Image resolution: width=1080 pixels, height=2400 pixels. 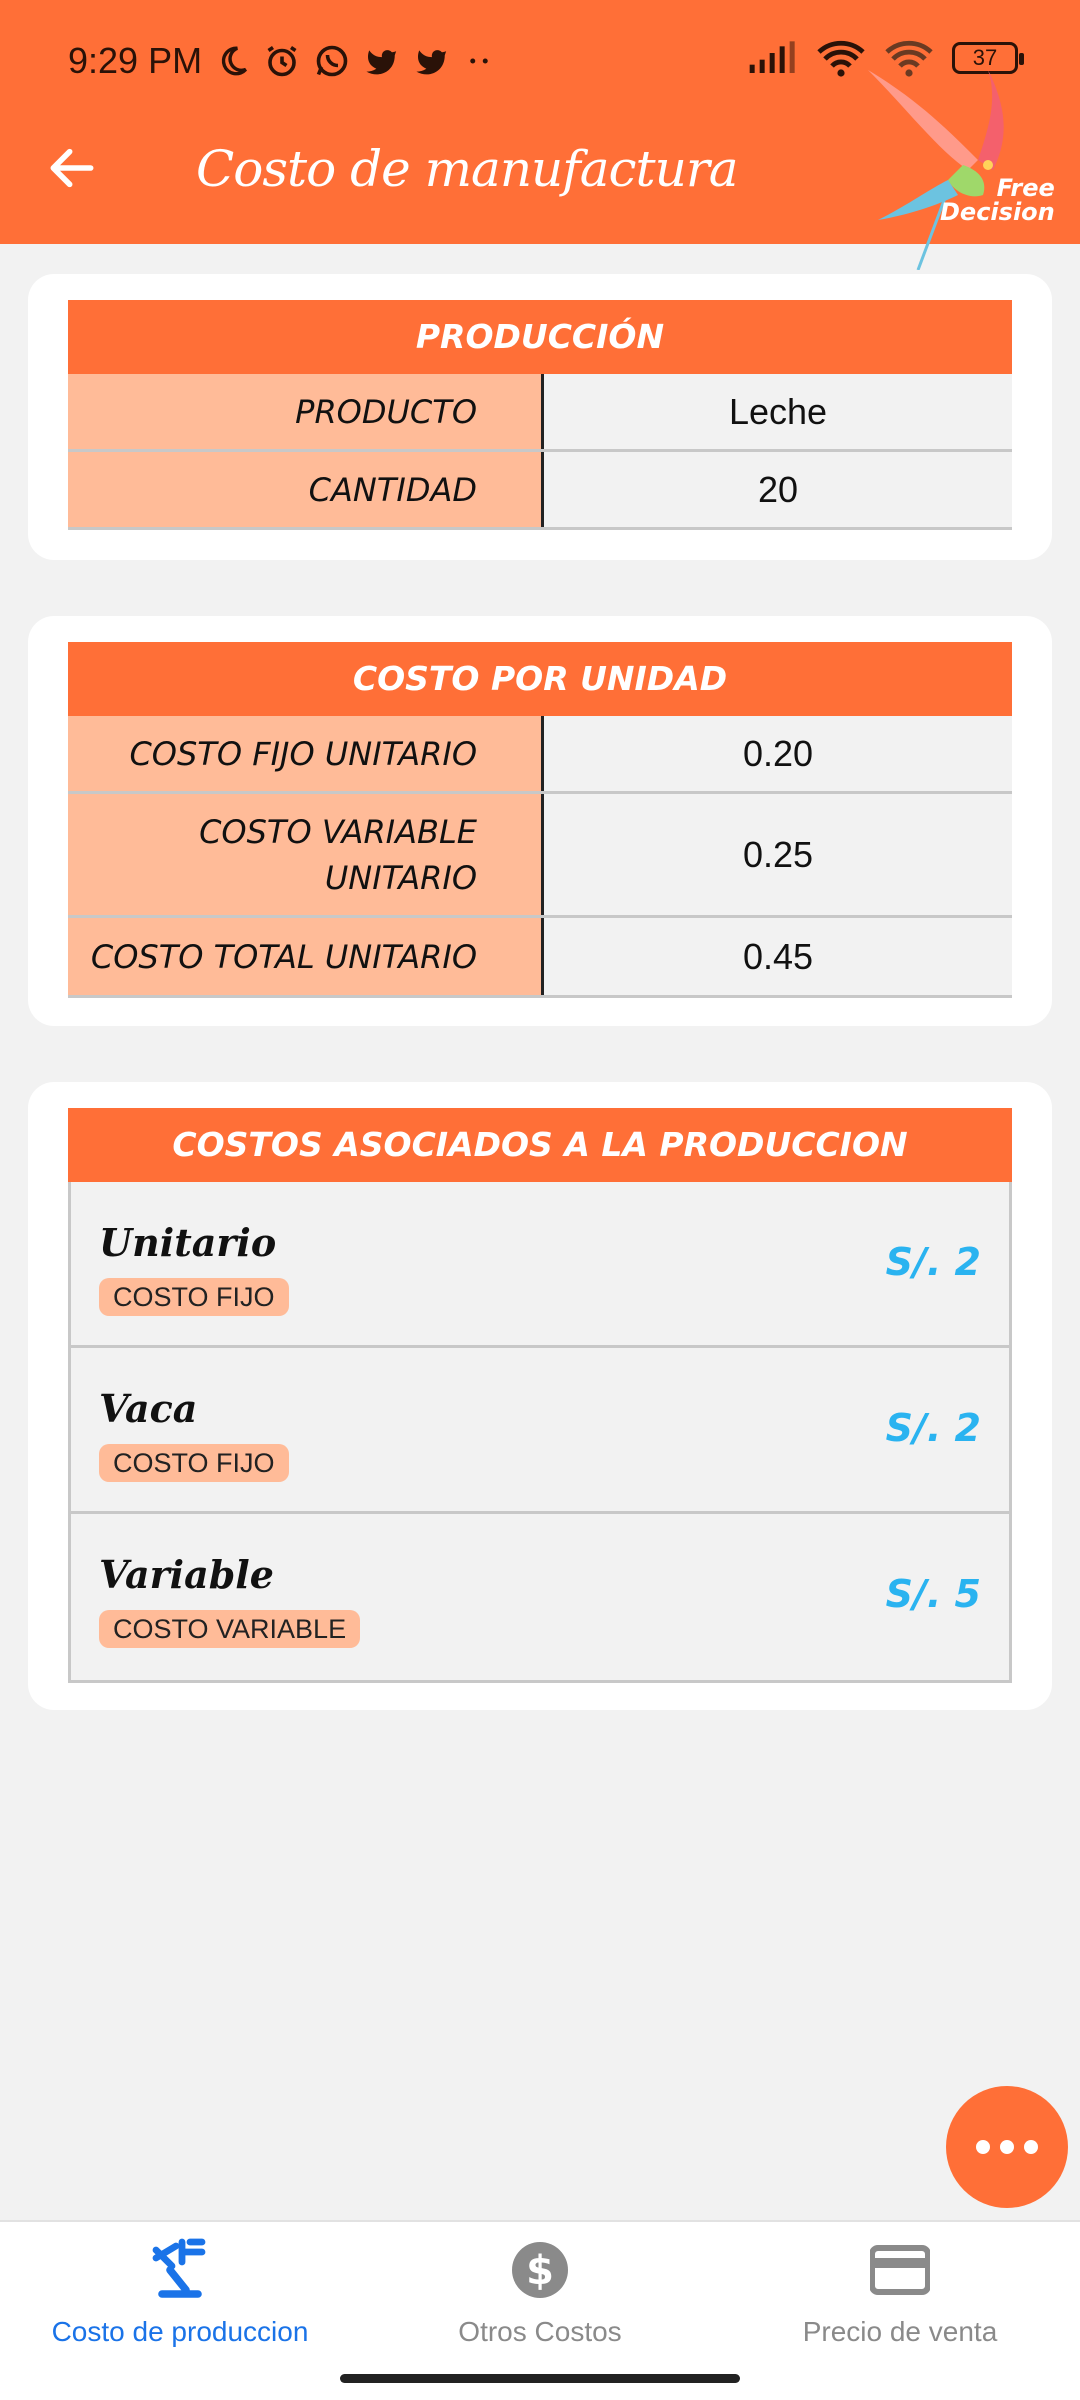 I want to click on nav-precio-de-venta: Precio de venta, so click(x=900, y=2302).